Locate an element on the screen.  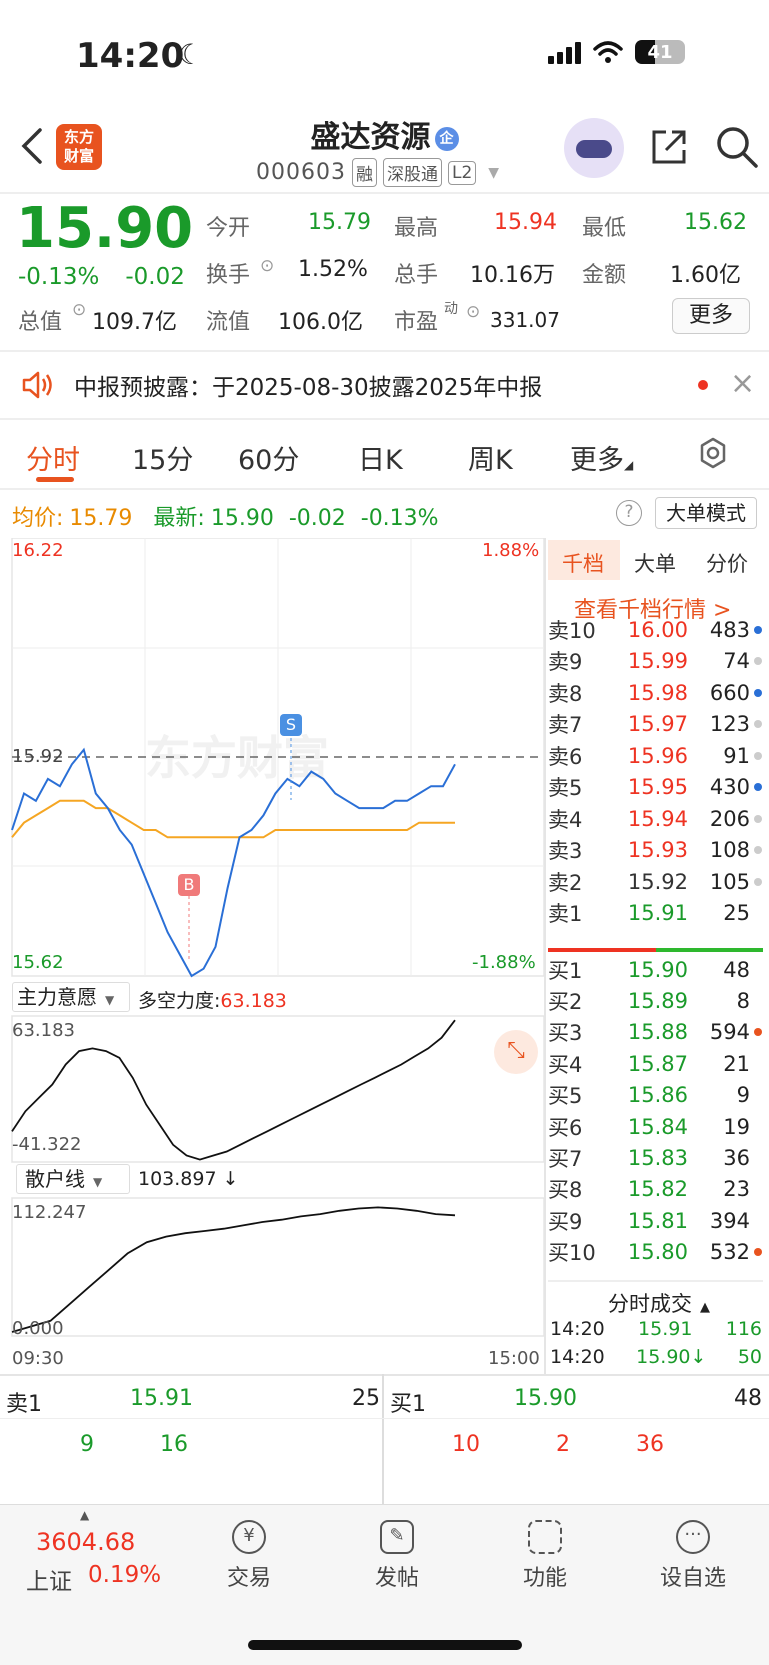
amount-label: 金额 is located at coordinates (604, 275).